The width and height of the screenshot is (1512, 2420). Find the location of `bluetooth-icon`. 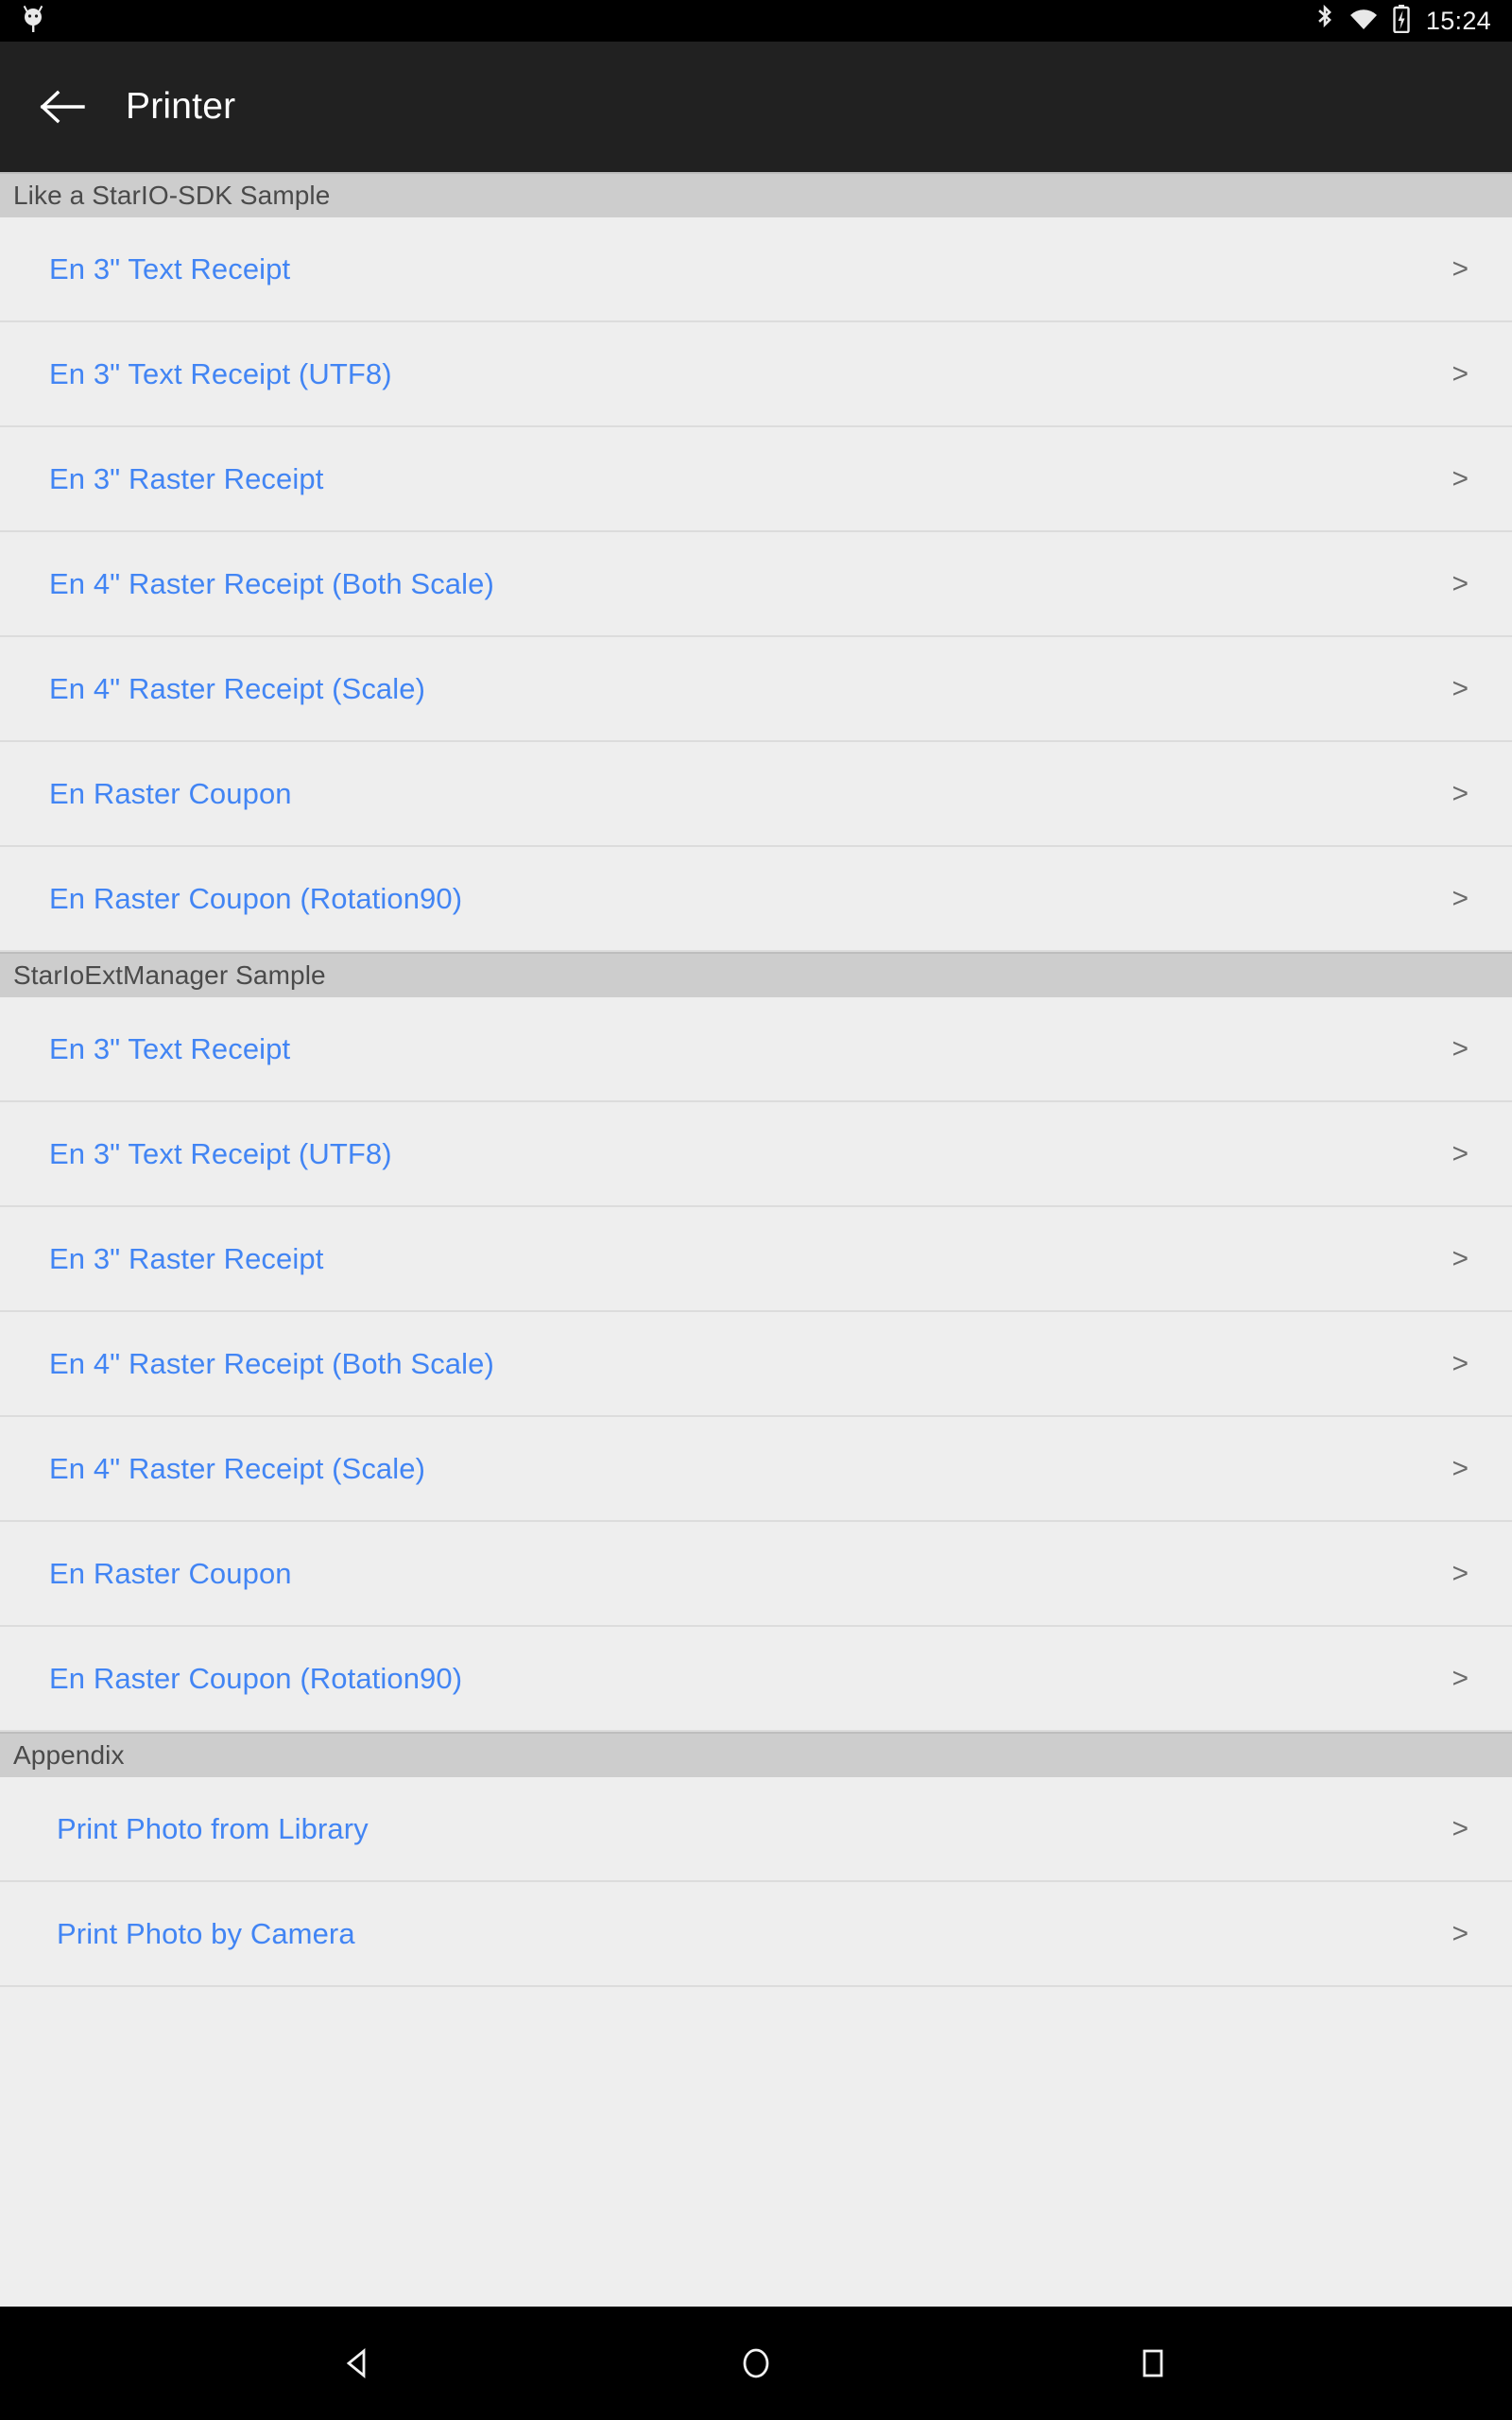

bluetooth-icon is located at coordinates (1324, 21).